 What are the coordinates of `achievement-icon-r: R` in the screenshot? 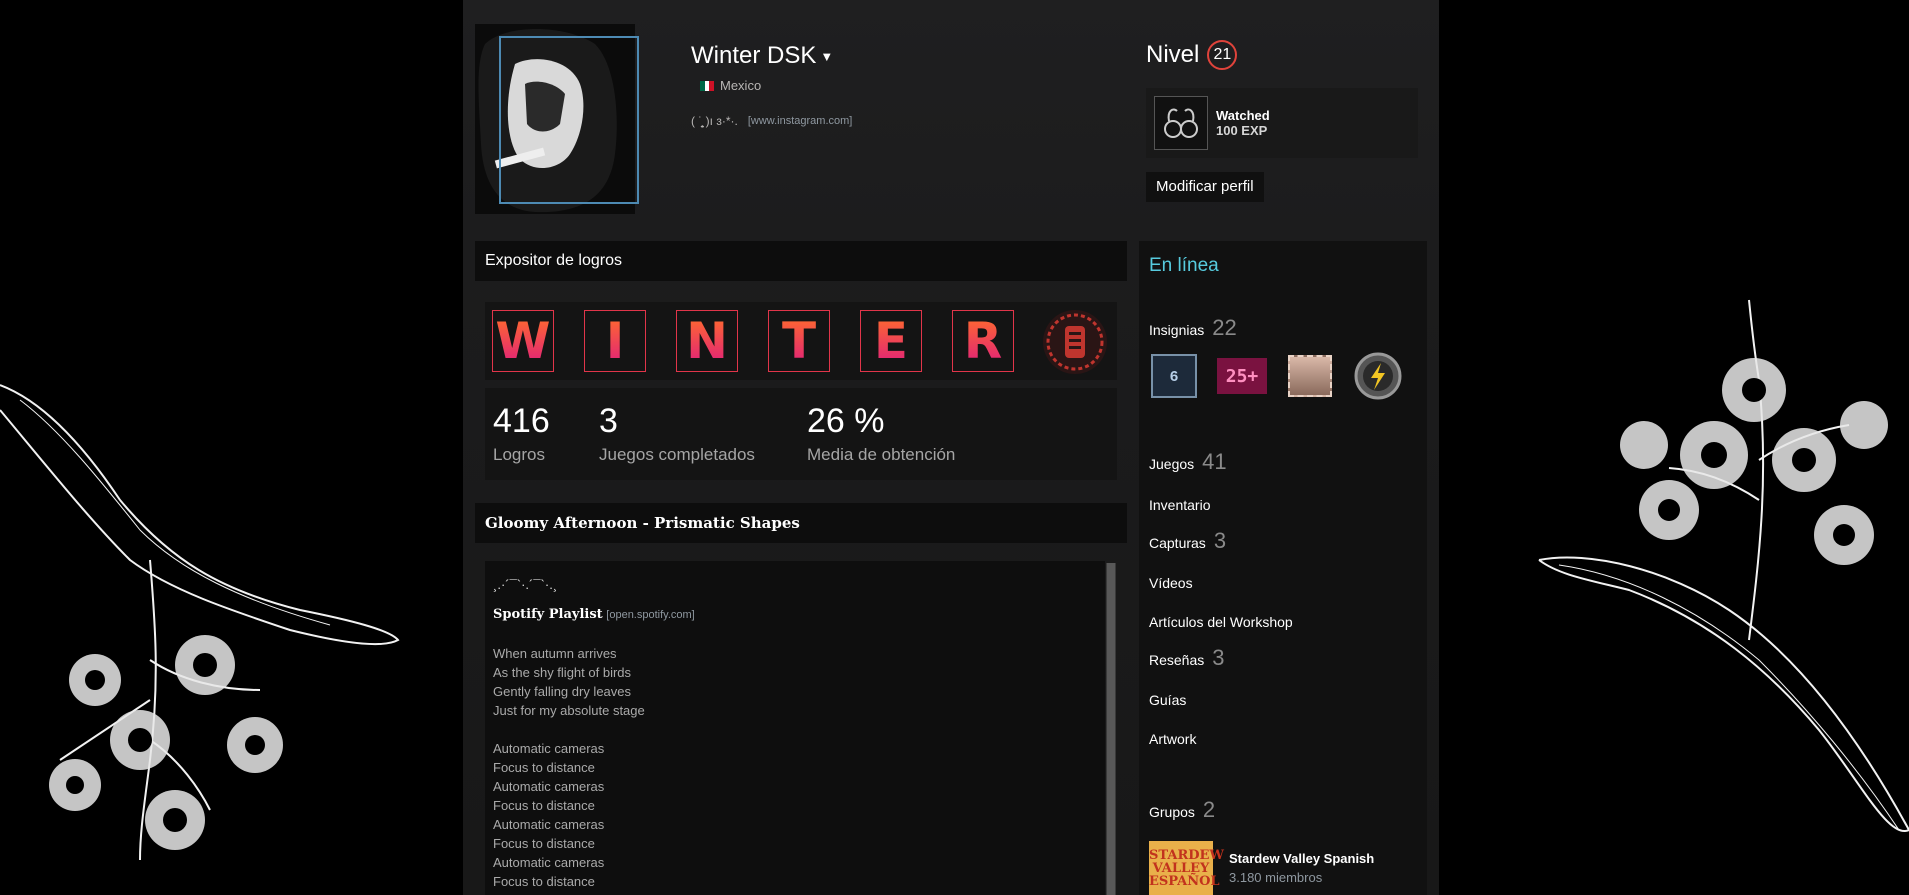 It's located at (983, 341).